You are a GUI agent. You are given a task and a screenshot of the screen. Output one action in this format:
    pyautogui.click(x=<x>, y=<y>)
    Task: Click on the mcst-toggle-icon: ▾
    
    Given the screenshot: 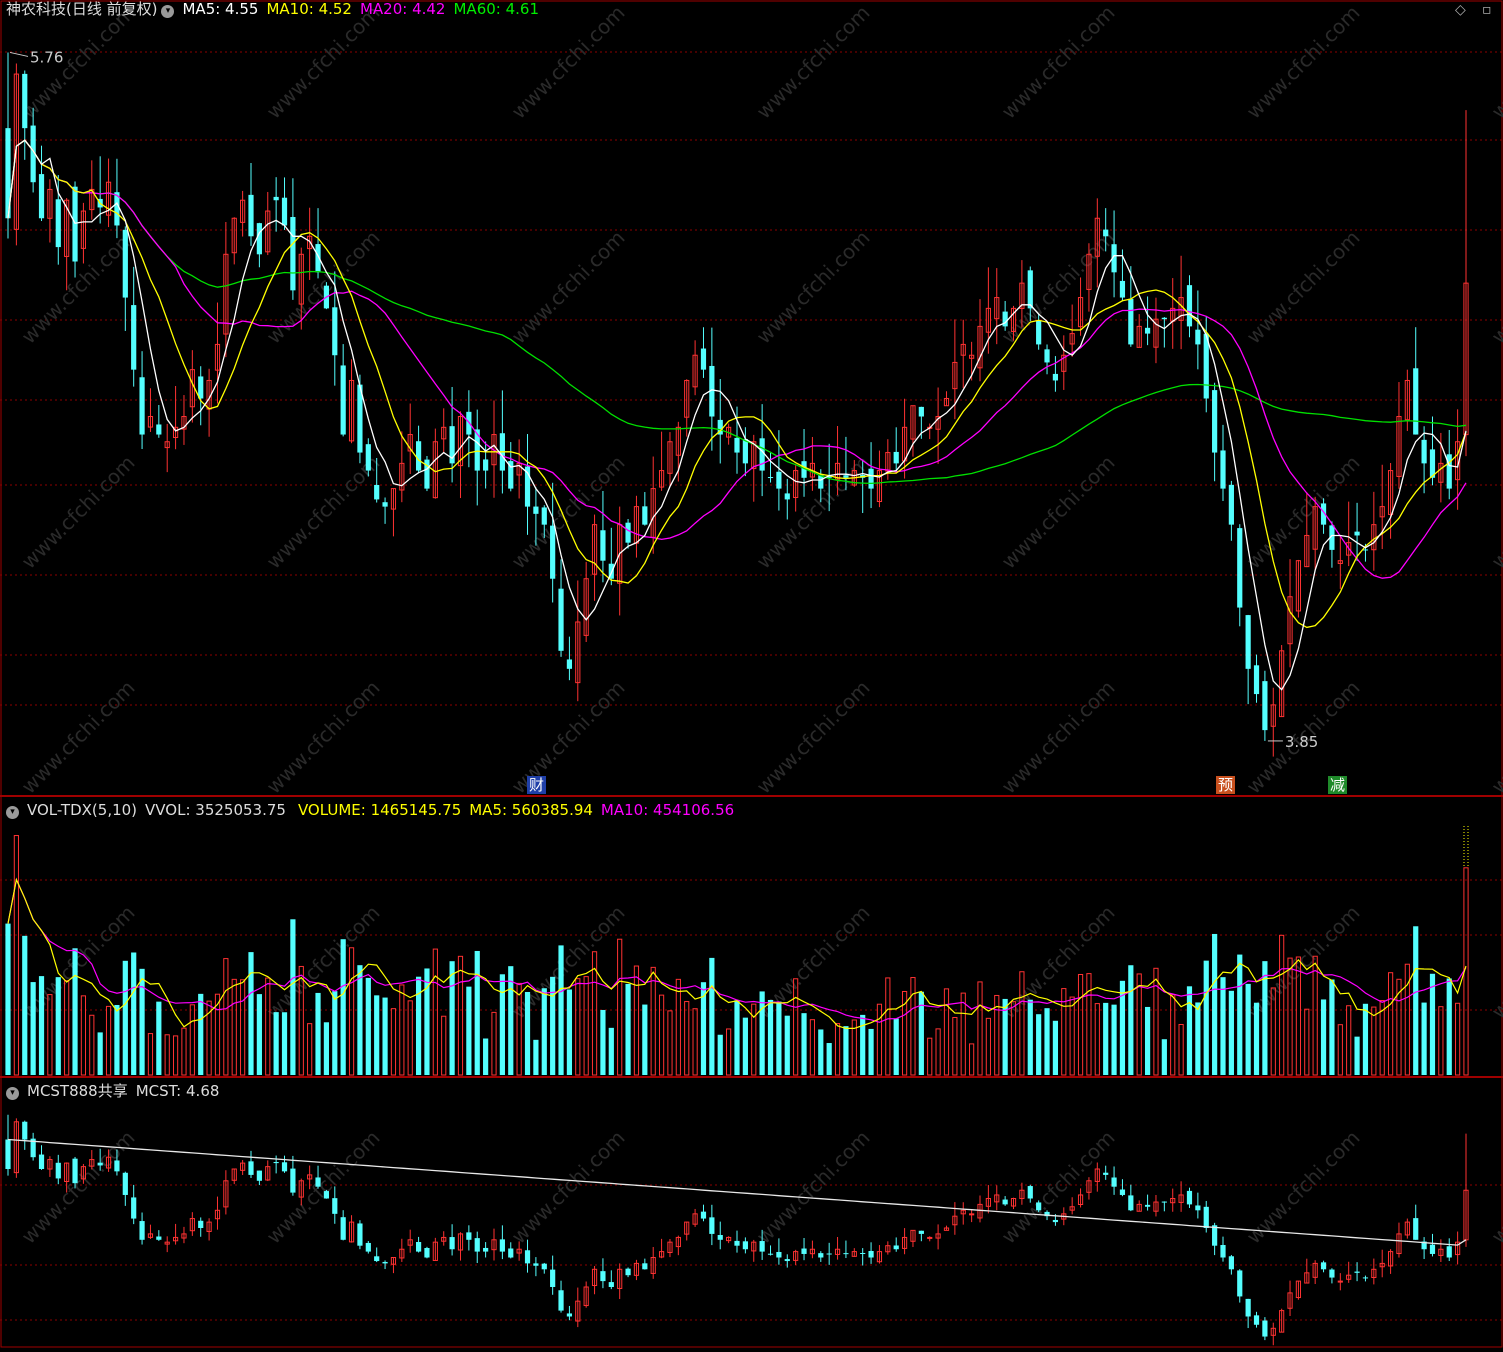 What is the action you would take?
    pyautogui.click(x=12, y=1093)
    